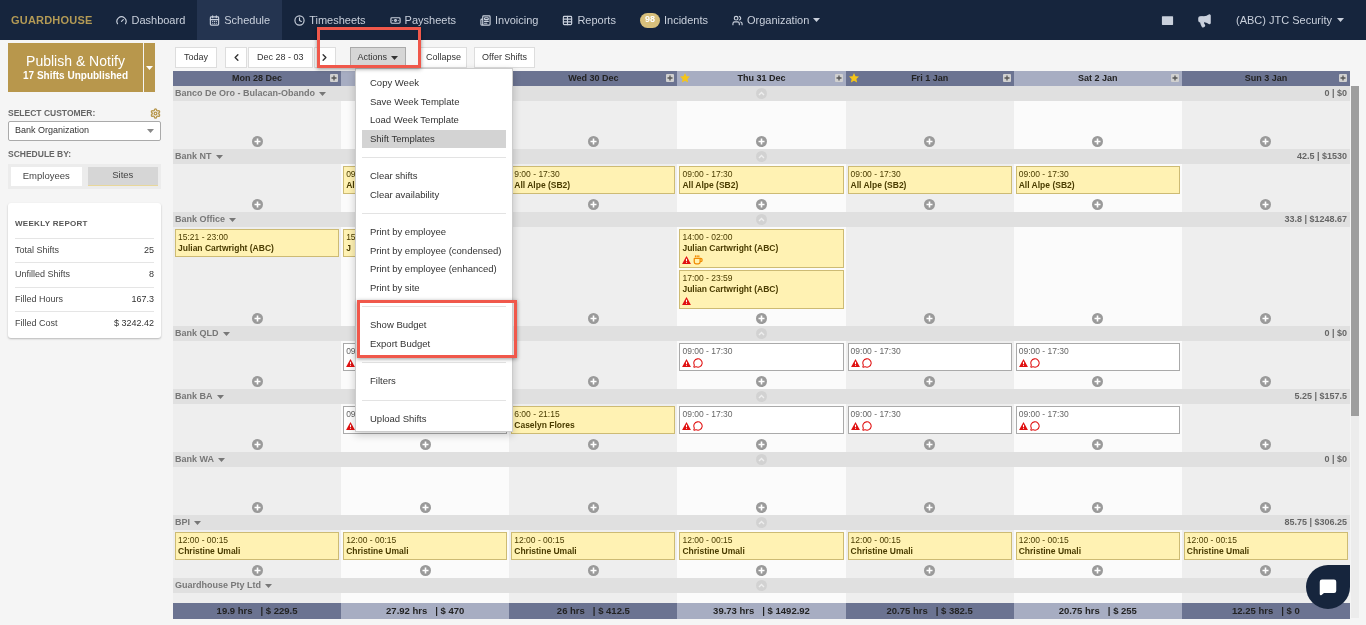  Describe the element at coordinates (593, 180) in the screenshot. I see `shift-card: 9:00 - 17:30 All Alpe (SB2)` at that location.